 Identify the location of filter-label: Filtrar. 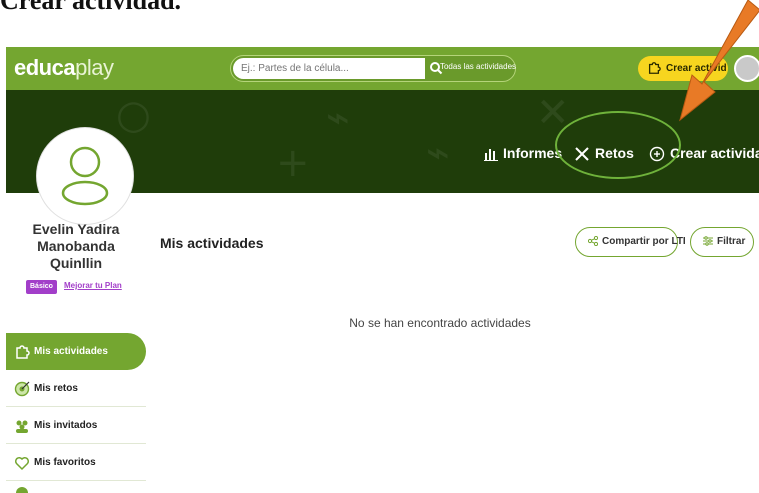
(731, 241).